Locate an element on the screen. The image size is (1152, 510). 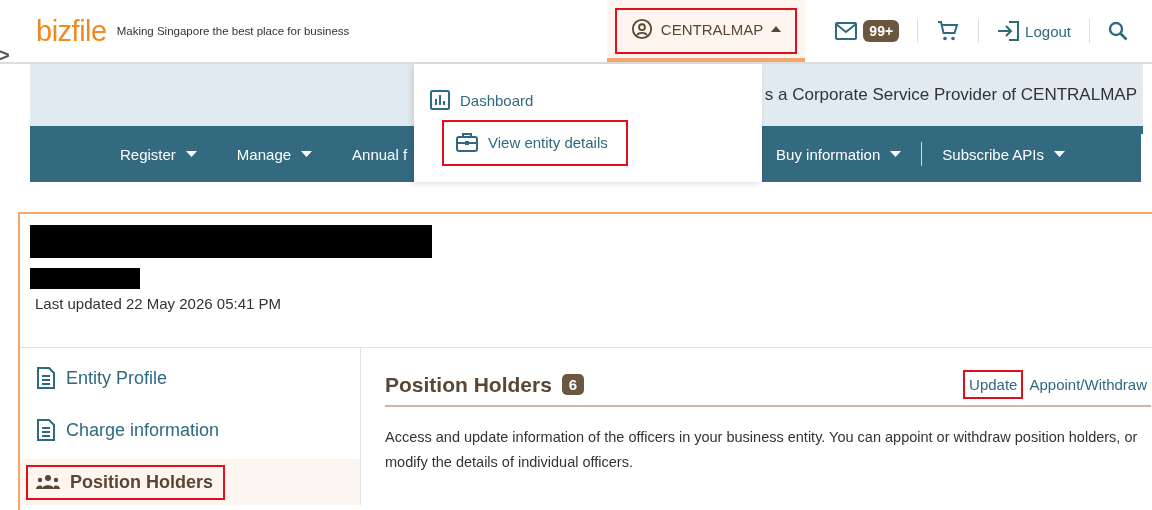
nav-item: Annual f is located at coordinates (380, 154).